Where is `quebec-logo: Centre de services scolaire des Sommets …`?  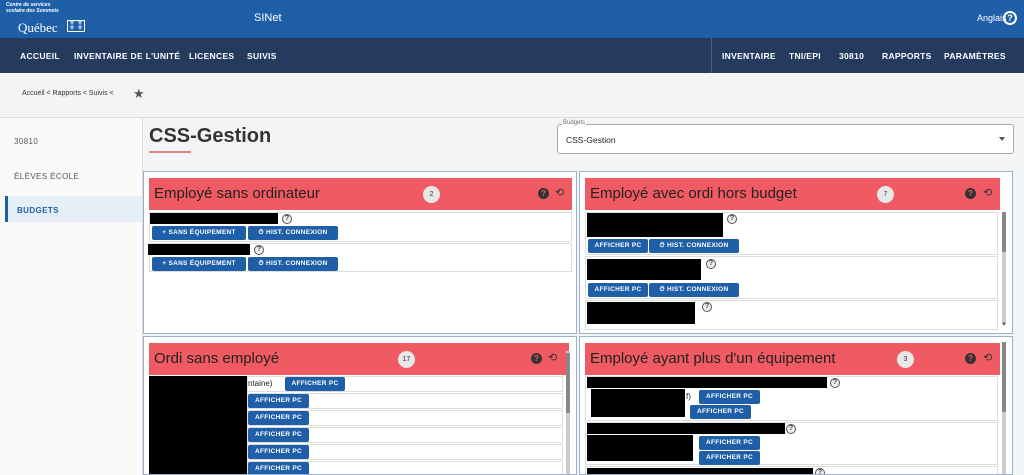
quebec-logo: Centre de services scolaire des Sommets … is located at coordinates (44, 18).